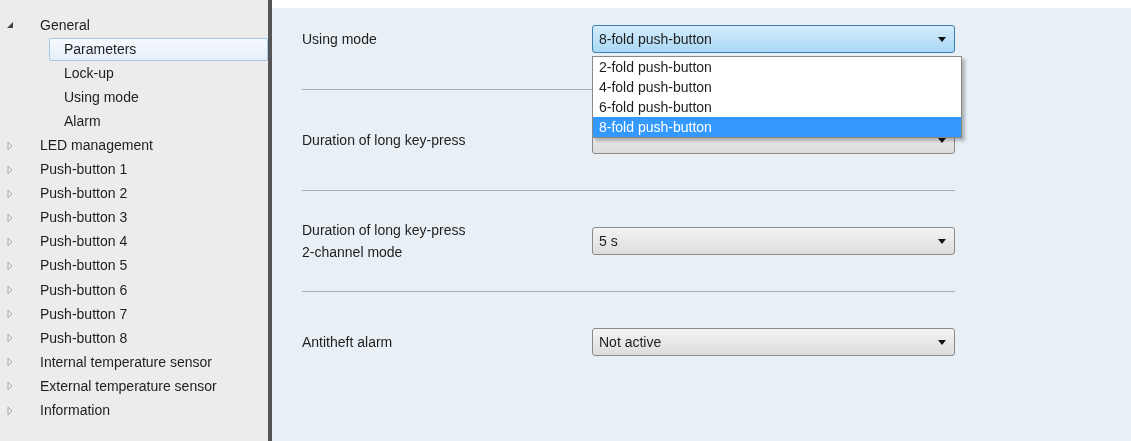 The width and height of the screenshot is (1131, 441). I want to click on tree-item: Push-button 2, so click(84, 194).